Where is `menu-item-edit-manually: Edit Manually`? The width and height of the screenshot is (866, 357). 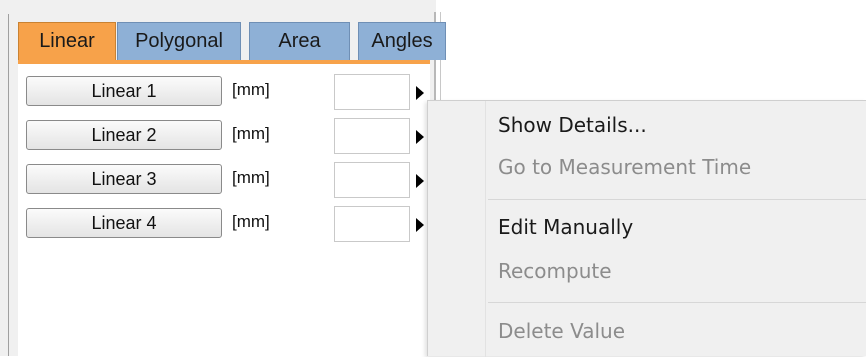
menu-item-edit-manually: Edit Manually is located at coordinates (565, 227).